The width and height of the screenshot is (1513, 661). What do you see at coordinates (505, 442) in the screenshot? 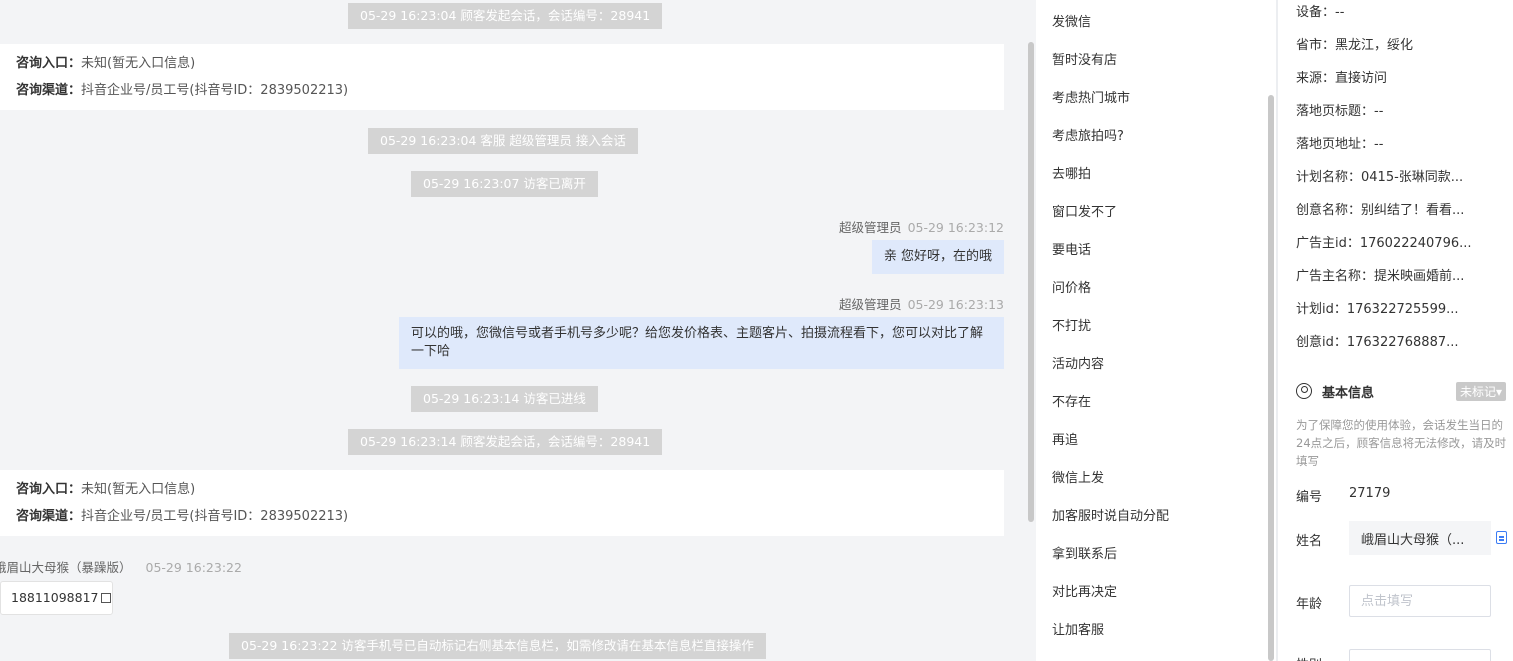
I see `system-message: 05-29 16:23:14 顾客发起会话，会话编号：28941` at bounding box center [505, 442].